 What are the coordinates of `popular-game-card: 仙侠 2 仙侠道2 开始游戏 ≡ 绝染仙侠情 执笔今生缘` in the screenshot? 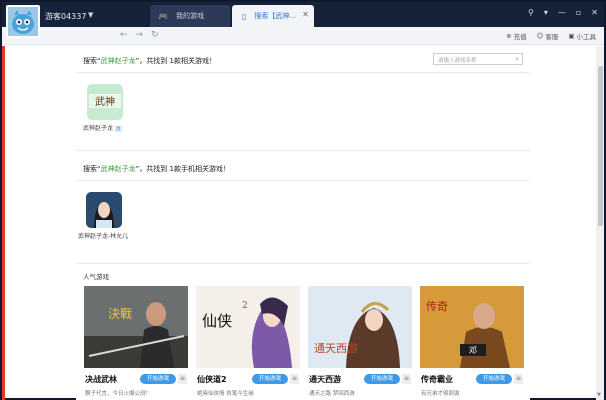 It's located at (248, 342).